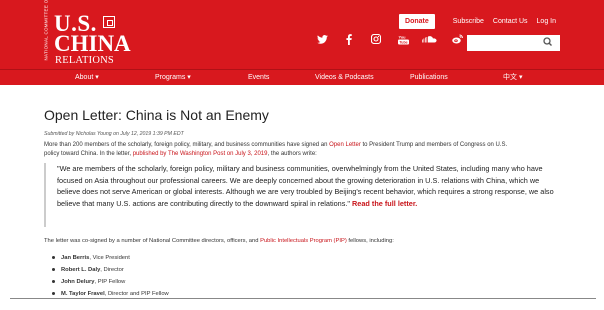  I want to click on header-links: Donate Subscribe Contact Us Log In, so click(477, 21).